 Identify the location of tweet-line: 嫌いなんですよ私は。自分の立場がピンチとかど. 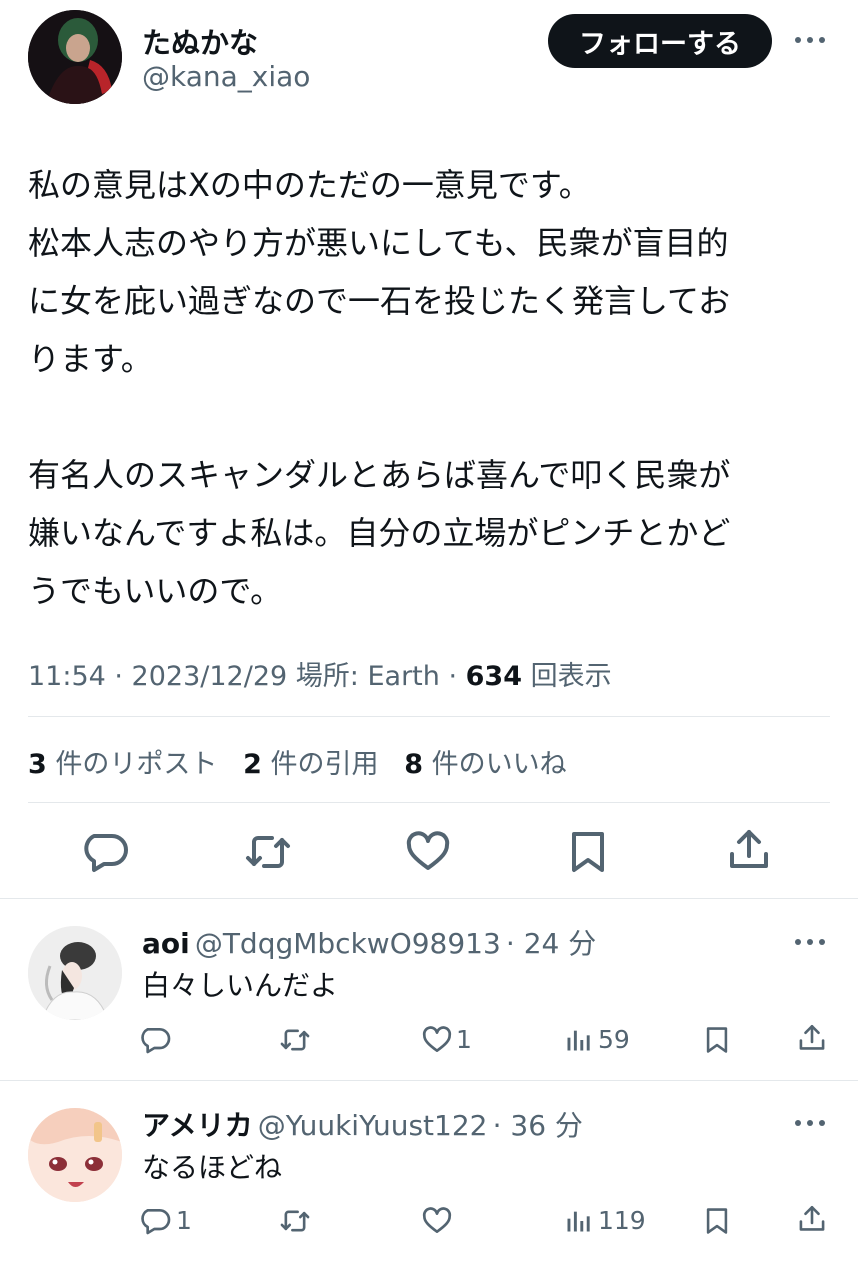
(379, 533).